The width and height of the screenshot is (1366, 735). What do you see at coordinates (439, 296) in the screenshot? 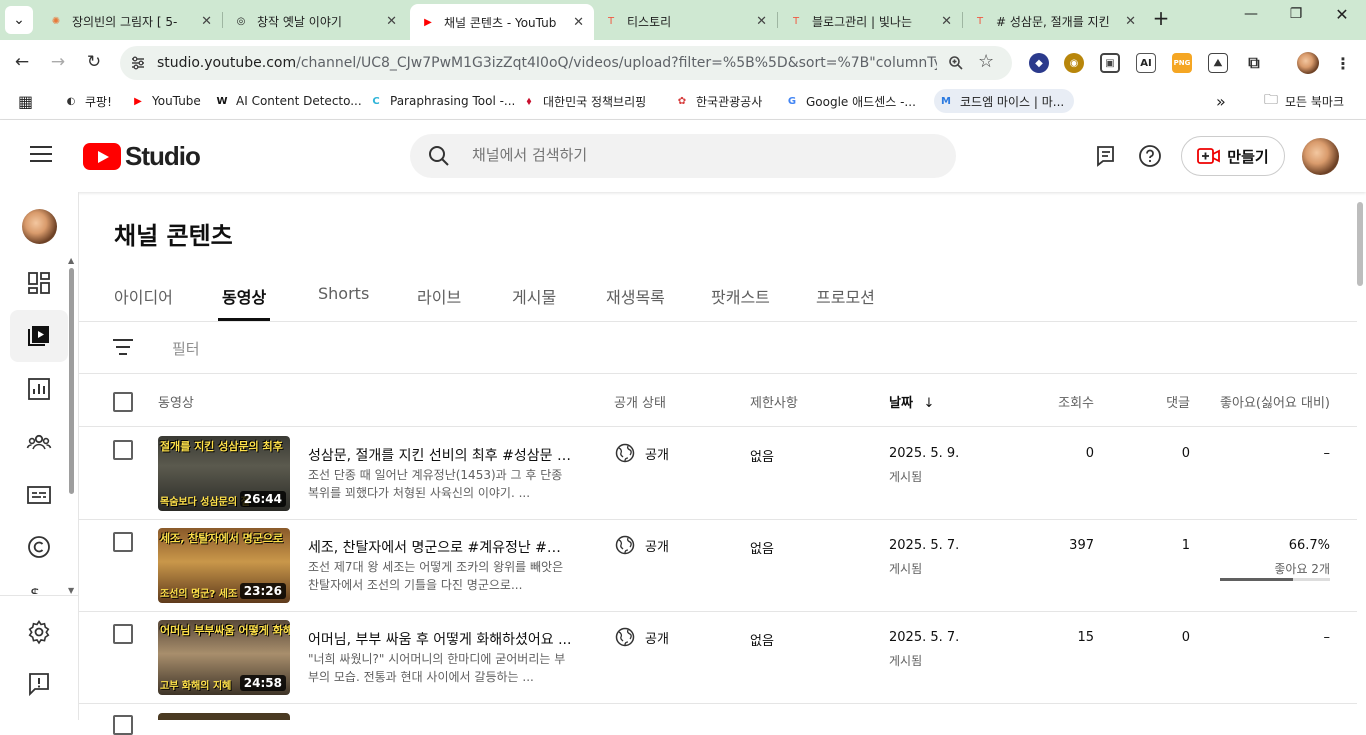
I see `tab-4: 라이브` at bounding box center [439, 296].